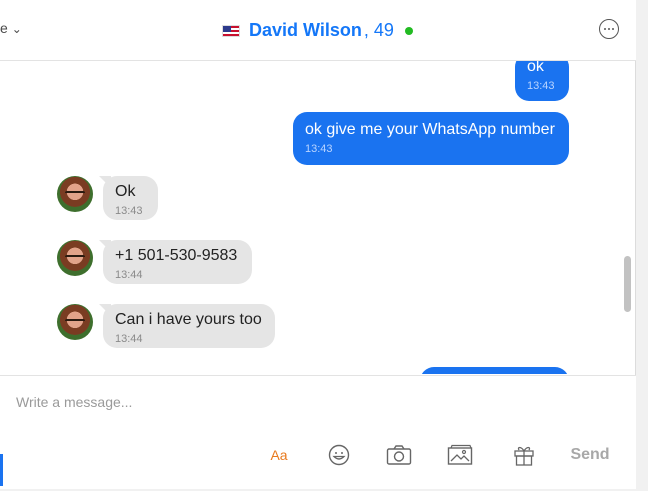 The image size is (648, 491). Describe the element at coordinates (408, 30) in the screenshot. I see `online-status-dot` at that location.